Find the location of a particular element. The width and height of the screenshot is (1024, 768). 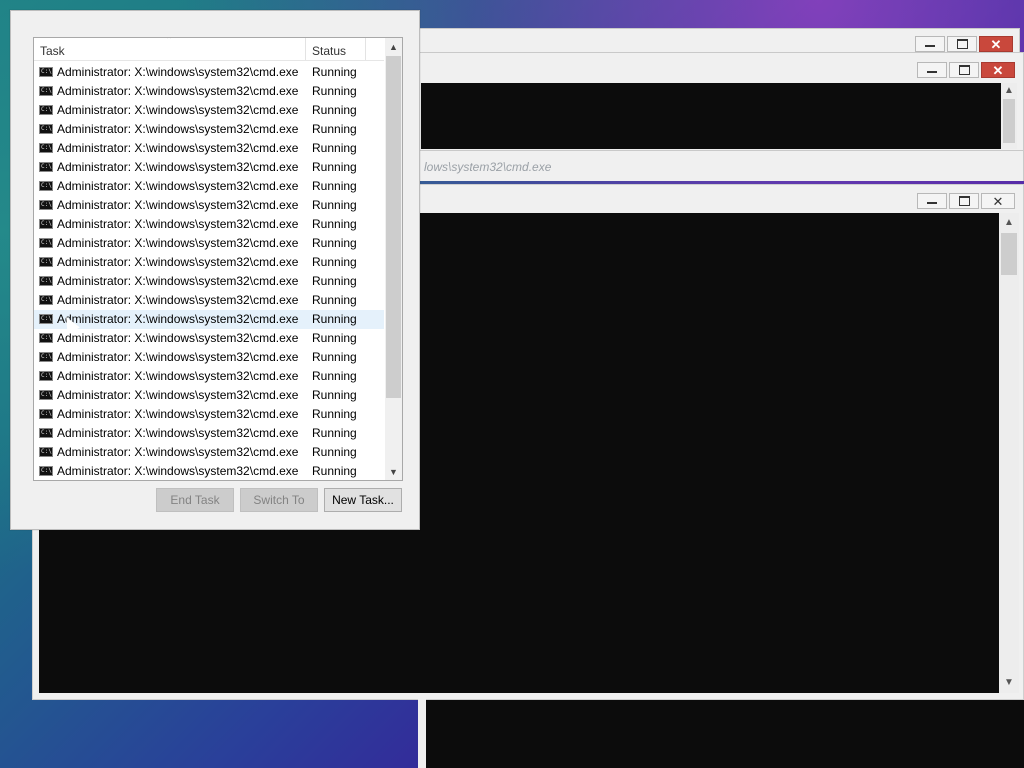

console-area-lower is located at coordinates (725, 734).